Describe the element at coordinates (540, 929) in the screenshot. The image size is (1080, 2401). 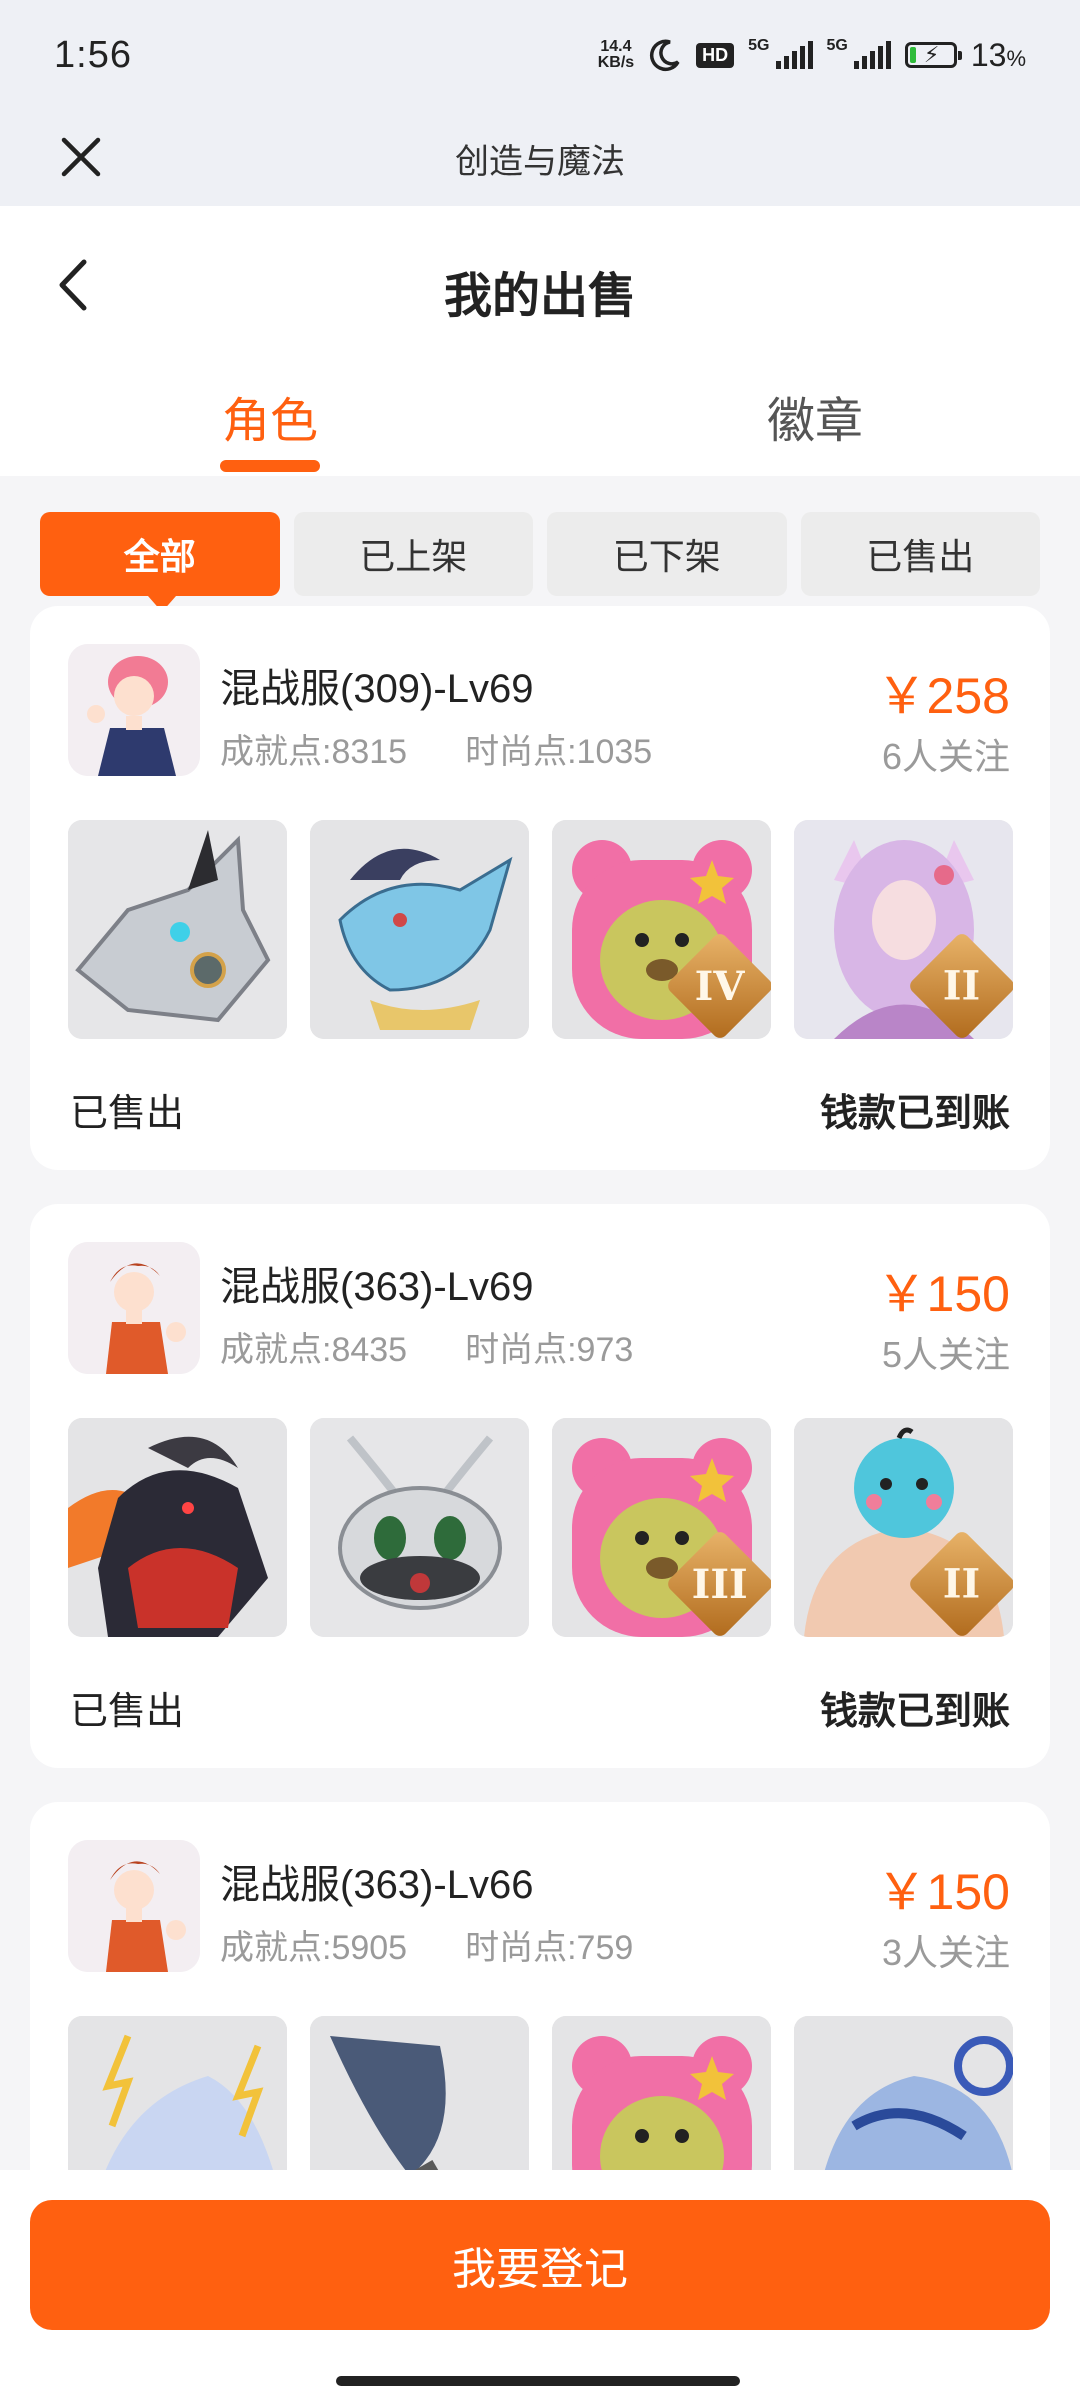
I see `item-thumbnails: IV II` at that location.